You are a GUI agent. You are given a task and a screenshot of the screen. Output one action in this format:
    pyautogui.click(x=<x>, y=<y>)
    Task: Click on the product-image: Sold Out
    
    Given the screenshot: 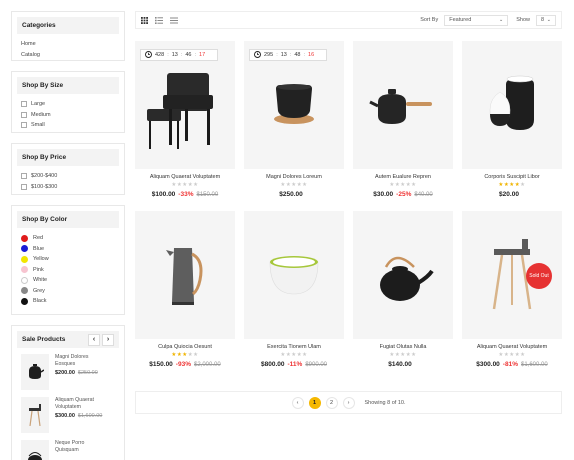 What is the action you would take?
    pyautogui.click(x=512, y=275)
    